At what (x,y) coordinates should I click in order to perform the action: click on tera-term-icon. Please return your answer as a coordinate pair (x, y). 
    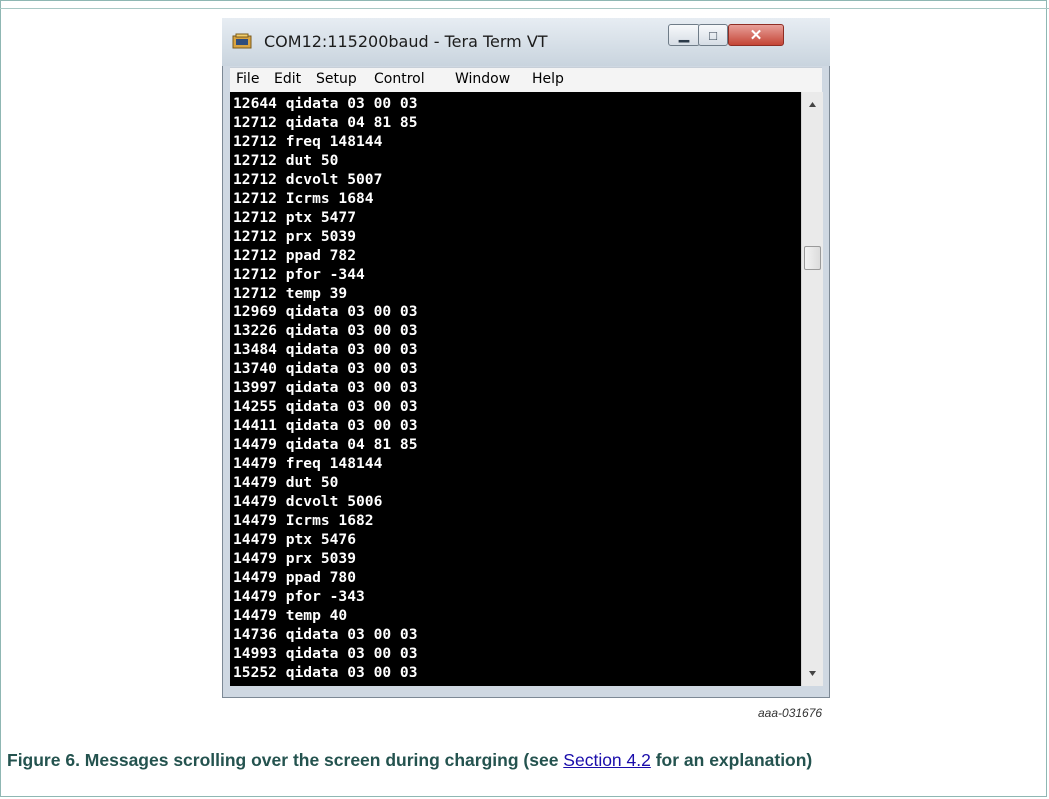
    Looking at the image, I should click on (242, 41).